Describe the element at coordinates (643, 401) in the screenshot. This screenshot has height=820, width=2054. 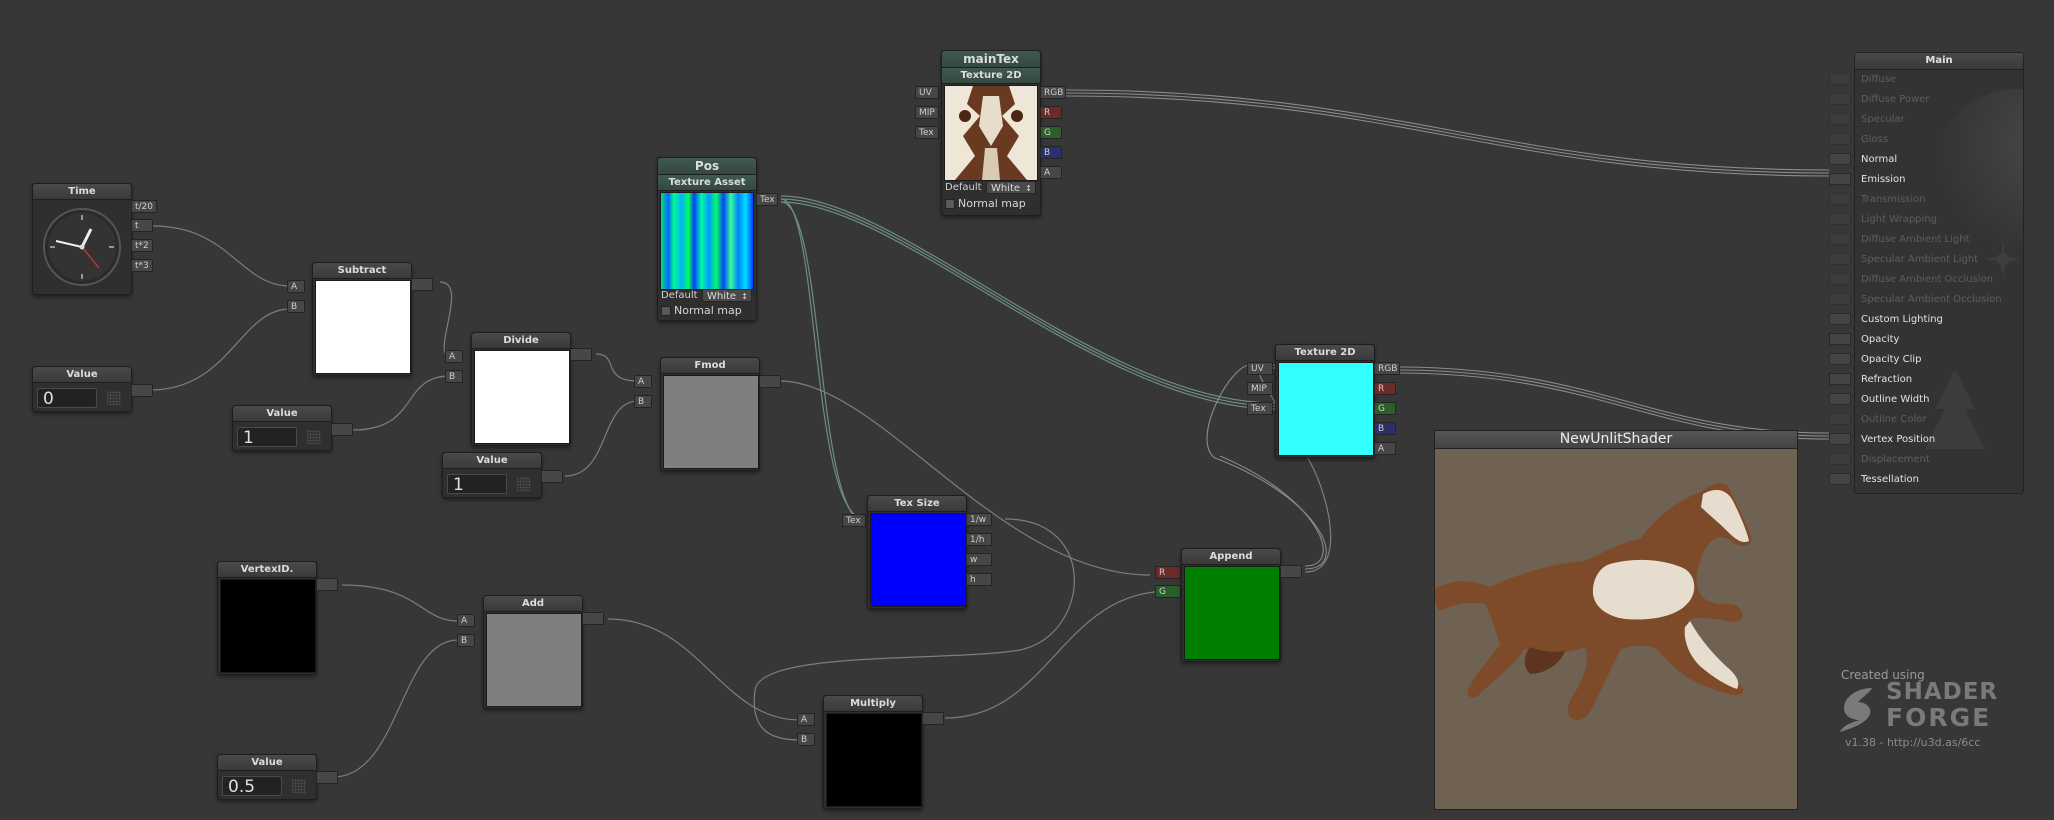
I see `fmod-input-b: B` at that location.